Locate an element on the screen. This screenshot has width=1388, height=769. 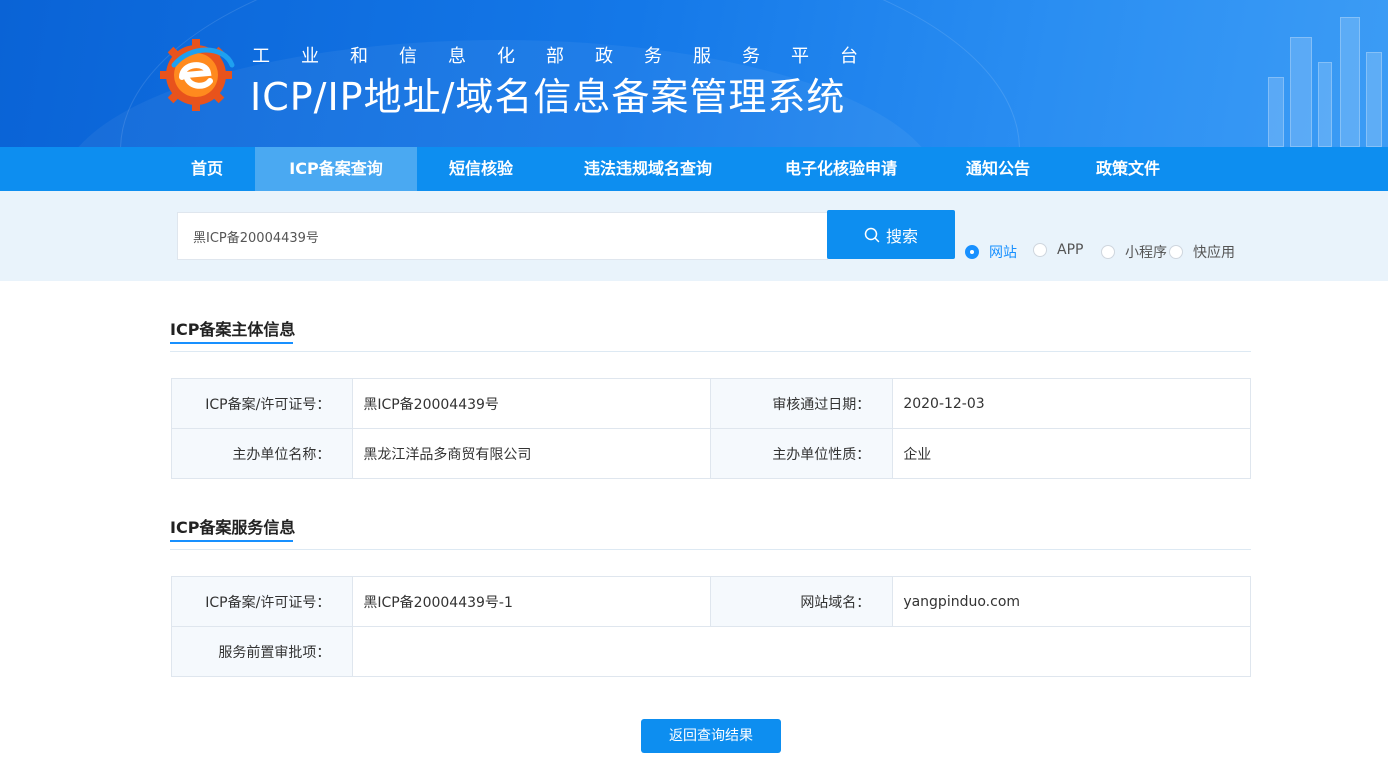
search-area: 搜索 网站 APP 小程序 快应用 is located at coordinates (694, 236).